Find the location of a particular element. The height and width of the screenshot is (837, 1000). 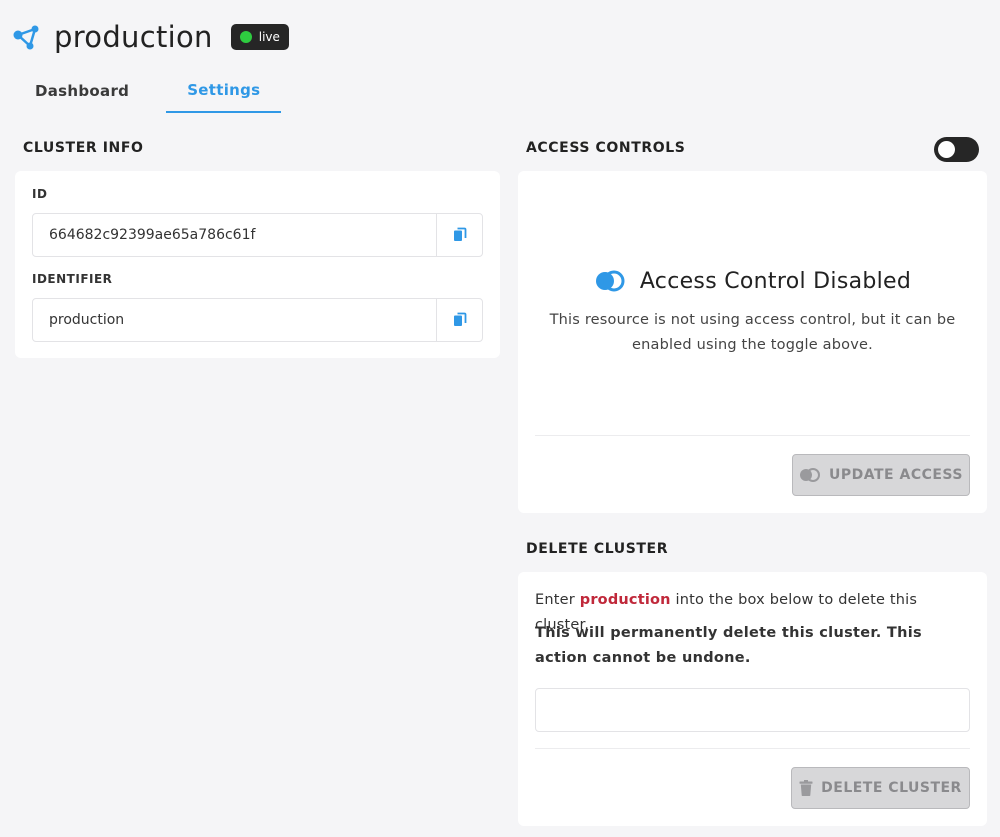

delete-prompt-before: Enter is located at coordinates (557, 600).